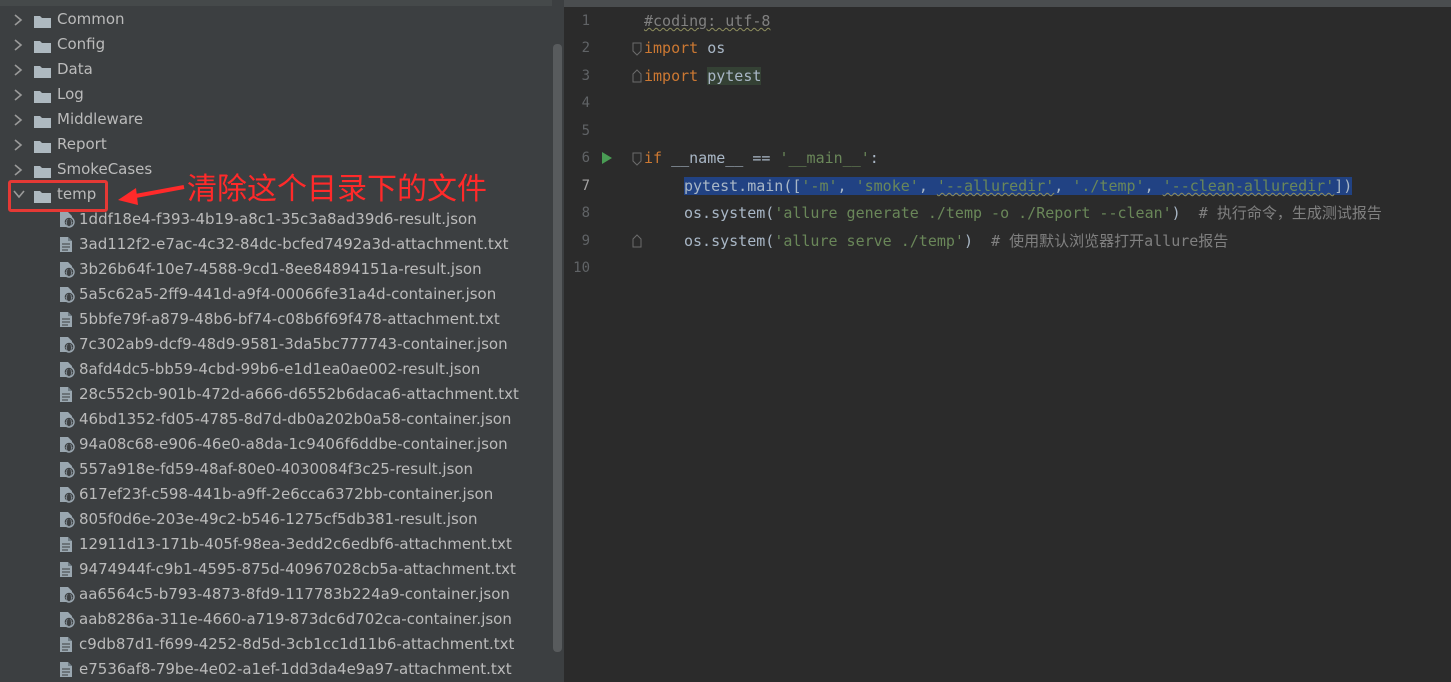  I want to click on code-line-6: if __name__ == '__main__':, so click(761, 158).